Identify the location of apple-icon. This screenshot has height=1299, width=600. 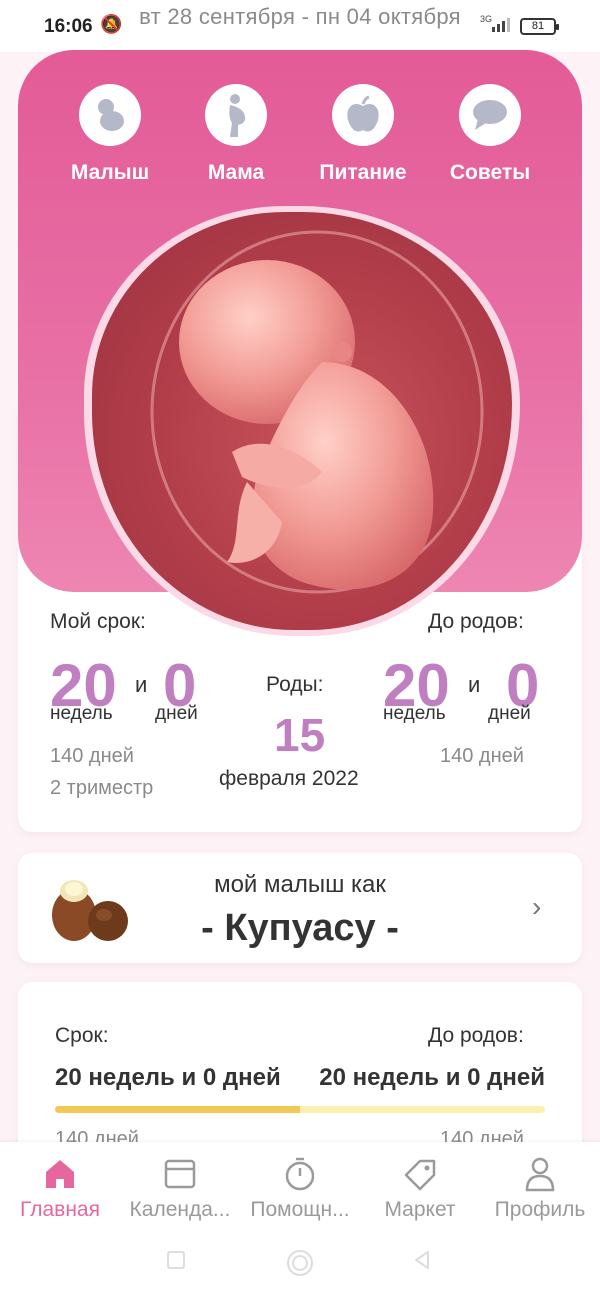
(363, 115).